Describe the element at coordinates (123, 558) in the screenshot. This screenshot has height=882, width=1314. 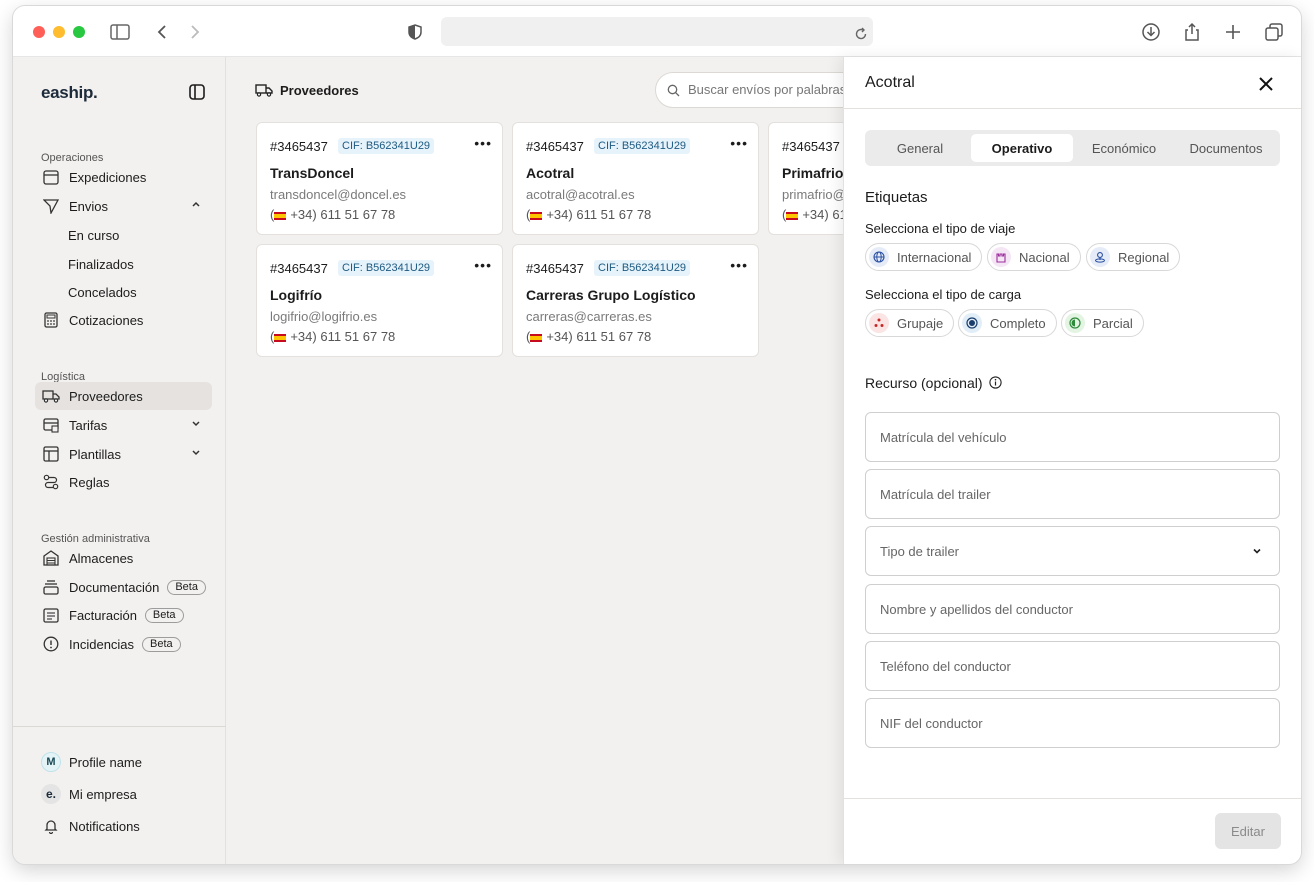
I see `sidebar-item-almacenes: Almacenes` at that location.